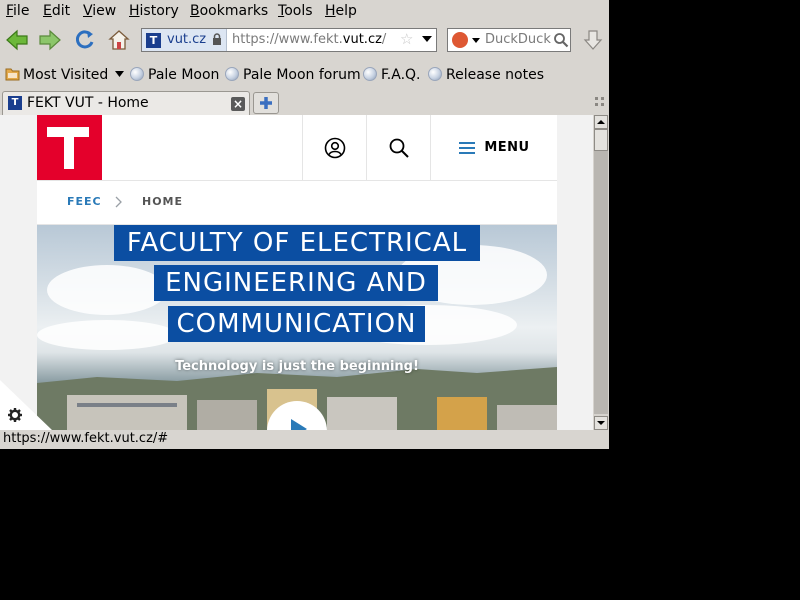 This screenshot has height=600, width=800. Describe the element at coordinates (297, 366) in the screenshot. I see `hero-tagline: Technology is just the beginning!` at that location.